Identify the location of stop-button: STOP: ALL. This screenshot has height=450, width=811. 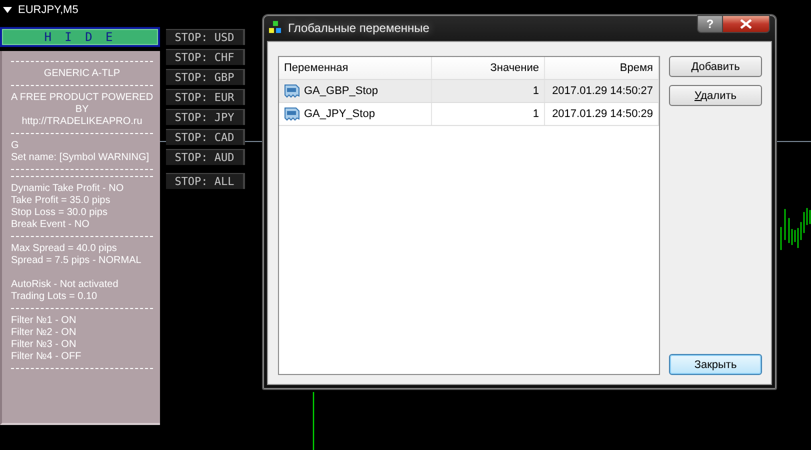
(205, 181).